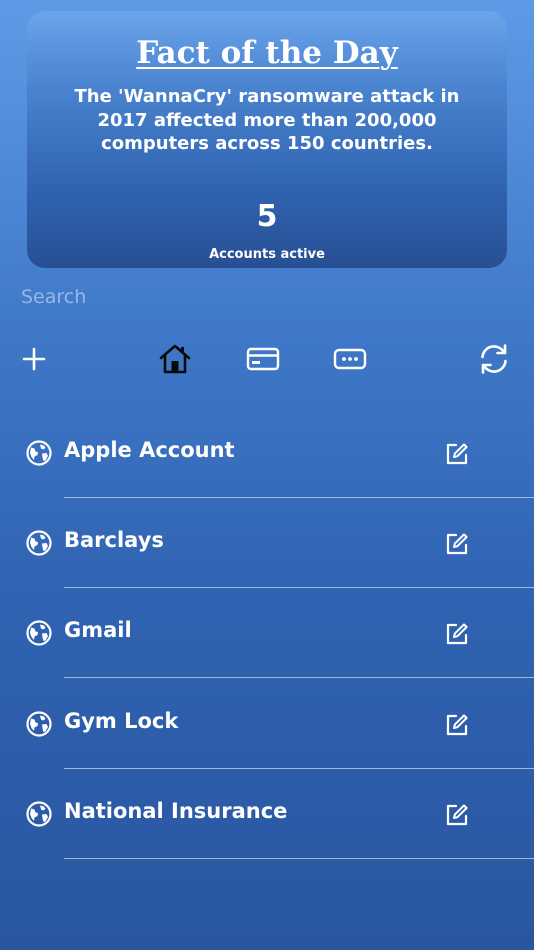  What do you see at coordinates (114, 540) in the screenshot?
I see `account-name: Barclays` at bounding box center [114, 540].